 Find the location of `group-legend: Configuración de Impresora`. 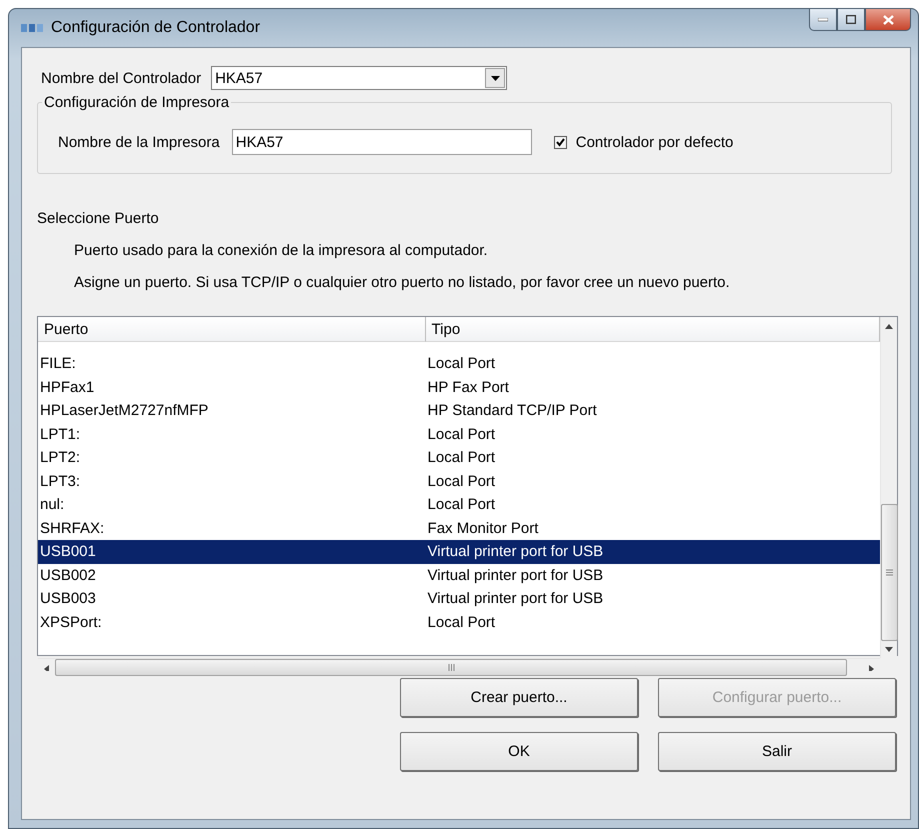

group-legend: Configuración de Impresora is located at coordinates (137, 102).